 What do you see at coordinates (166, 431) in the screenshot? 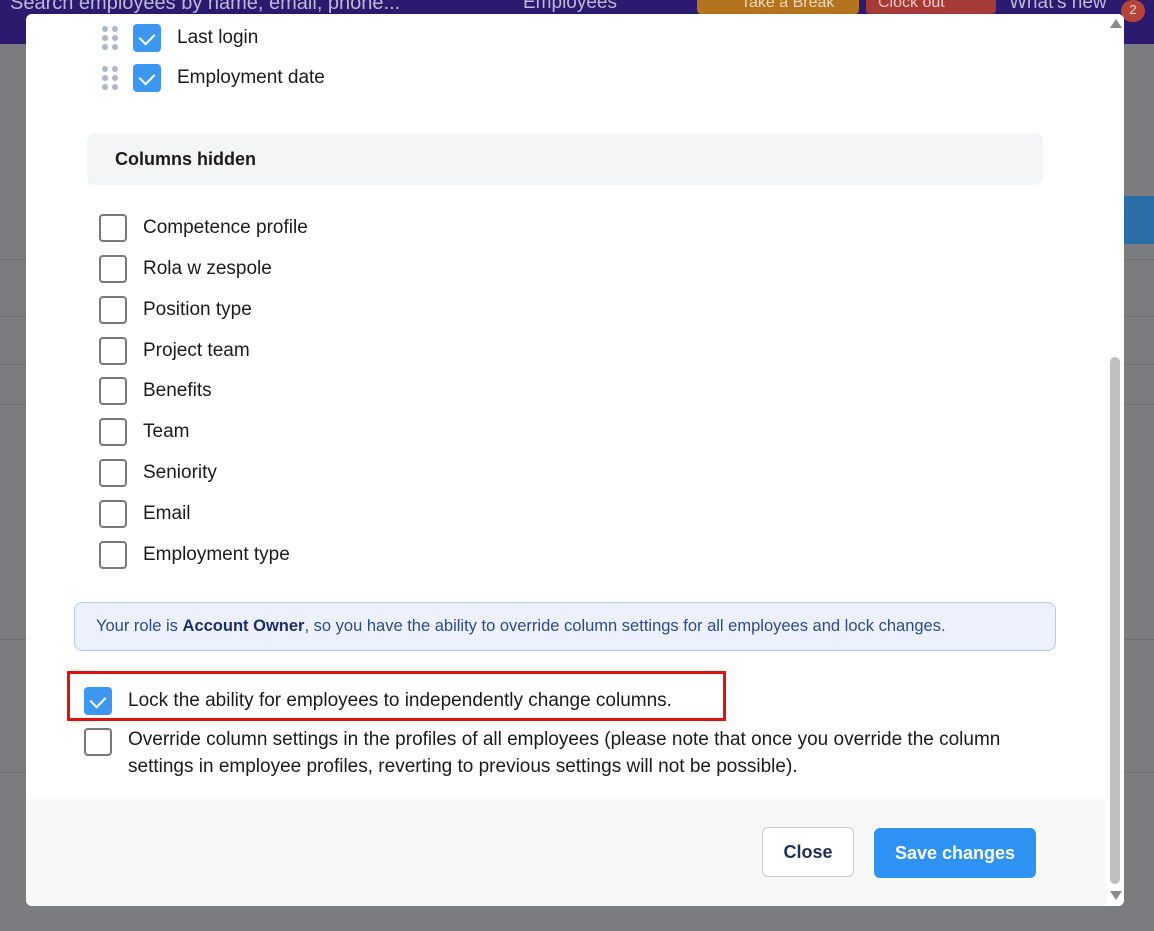
I see `hidden-column-label: Team` at bounding box center [166, 431].